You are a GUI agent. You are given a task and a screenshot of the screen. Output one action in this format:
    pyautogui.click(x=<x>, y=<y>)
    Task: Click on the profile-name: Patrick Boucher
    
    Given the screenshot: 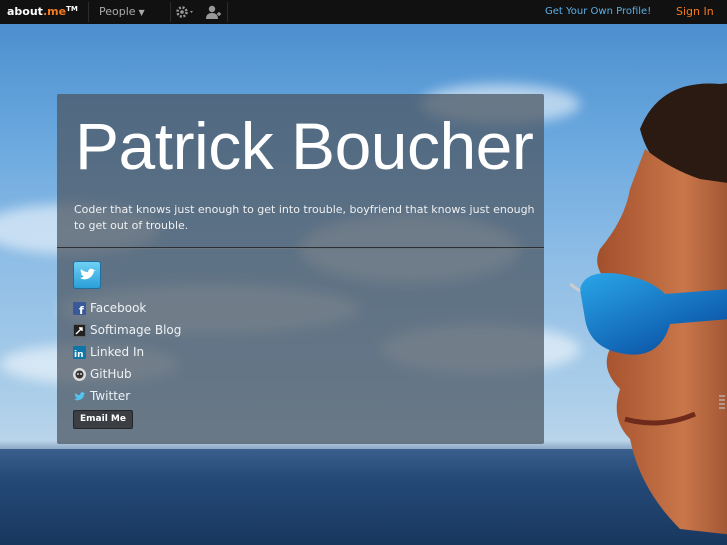 What is the action you would take?
    pyautogui.click(x=304, y=146)
    